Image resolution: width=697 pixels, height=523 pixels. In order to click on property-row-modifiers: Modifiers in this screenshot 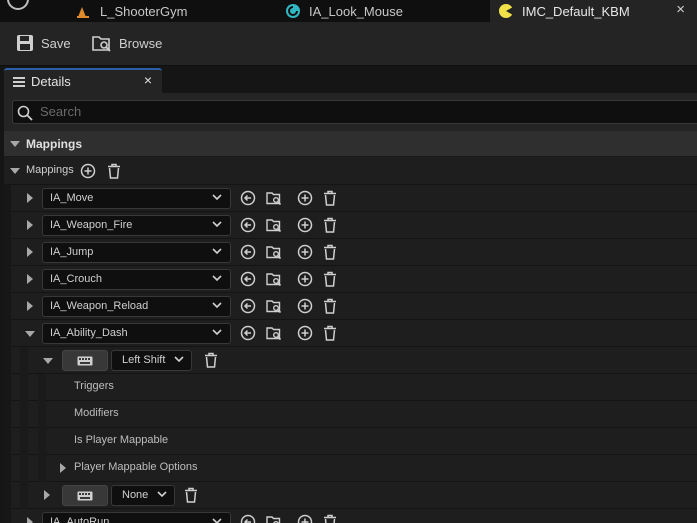, I will do `click(350, 414)`.